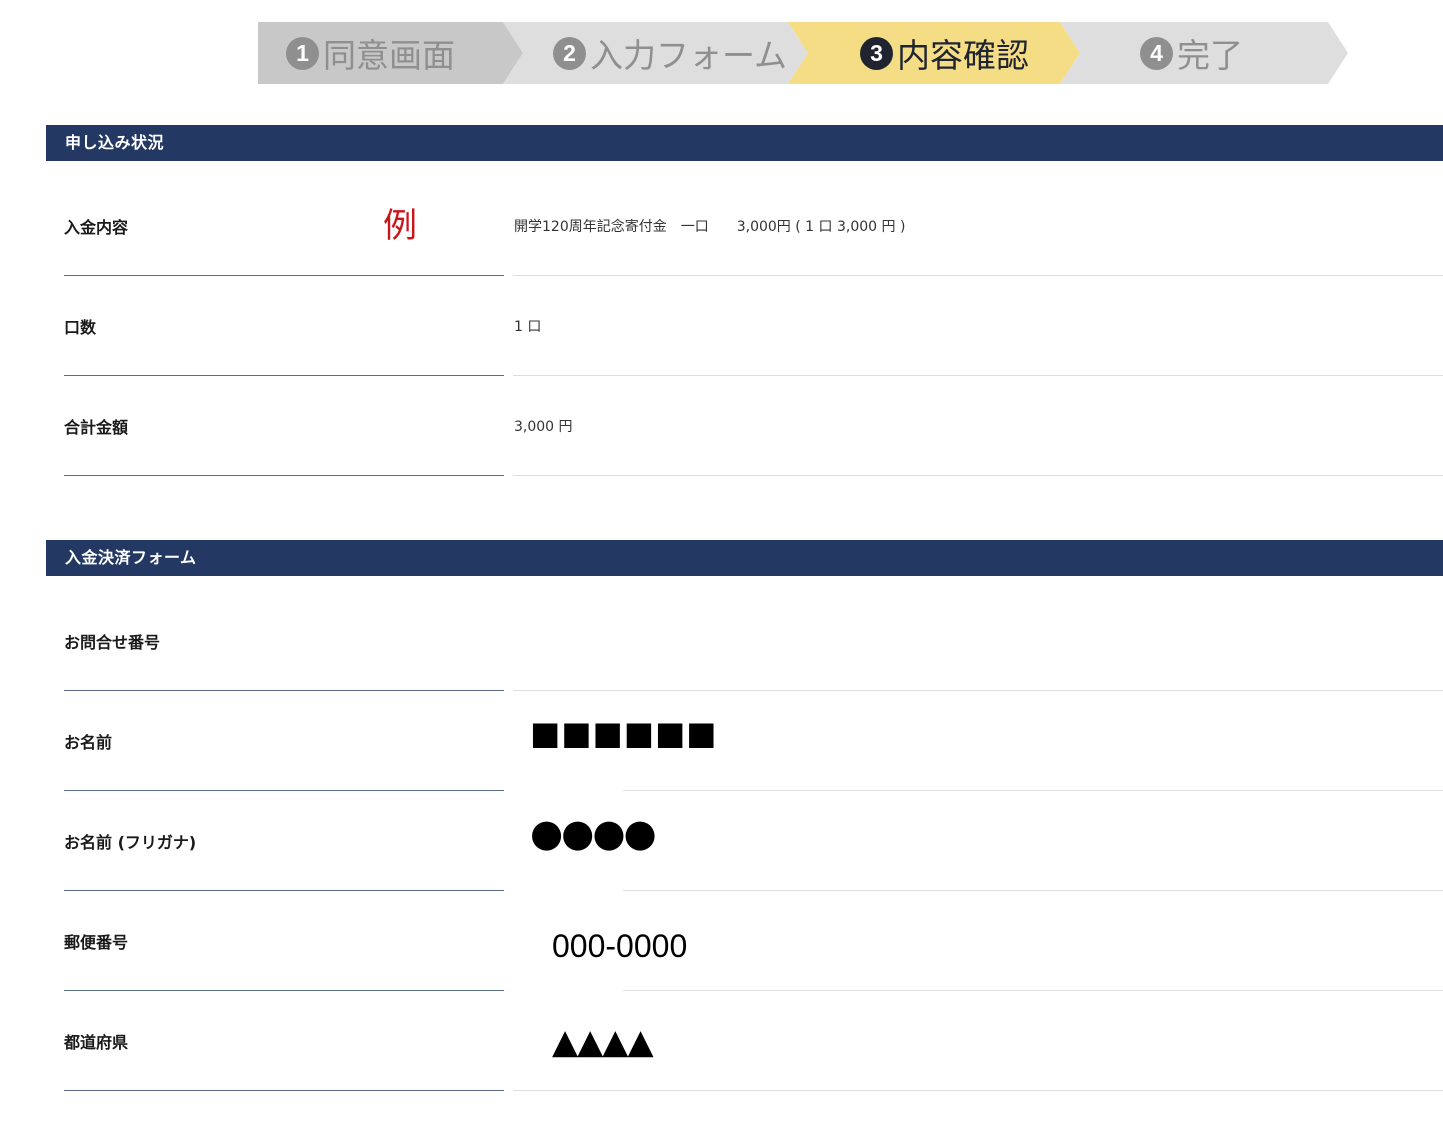  Describe the element at coordinates (528, 327) in the screenshot. I see `row-value: 1 口` at that location.